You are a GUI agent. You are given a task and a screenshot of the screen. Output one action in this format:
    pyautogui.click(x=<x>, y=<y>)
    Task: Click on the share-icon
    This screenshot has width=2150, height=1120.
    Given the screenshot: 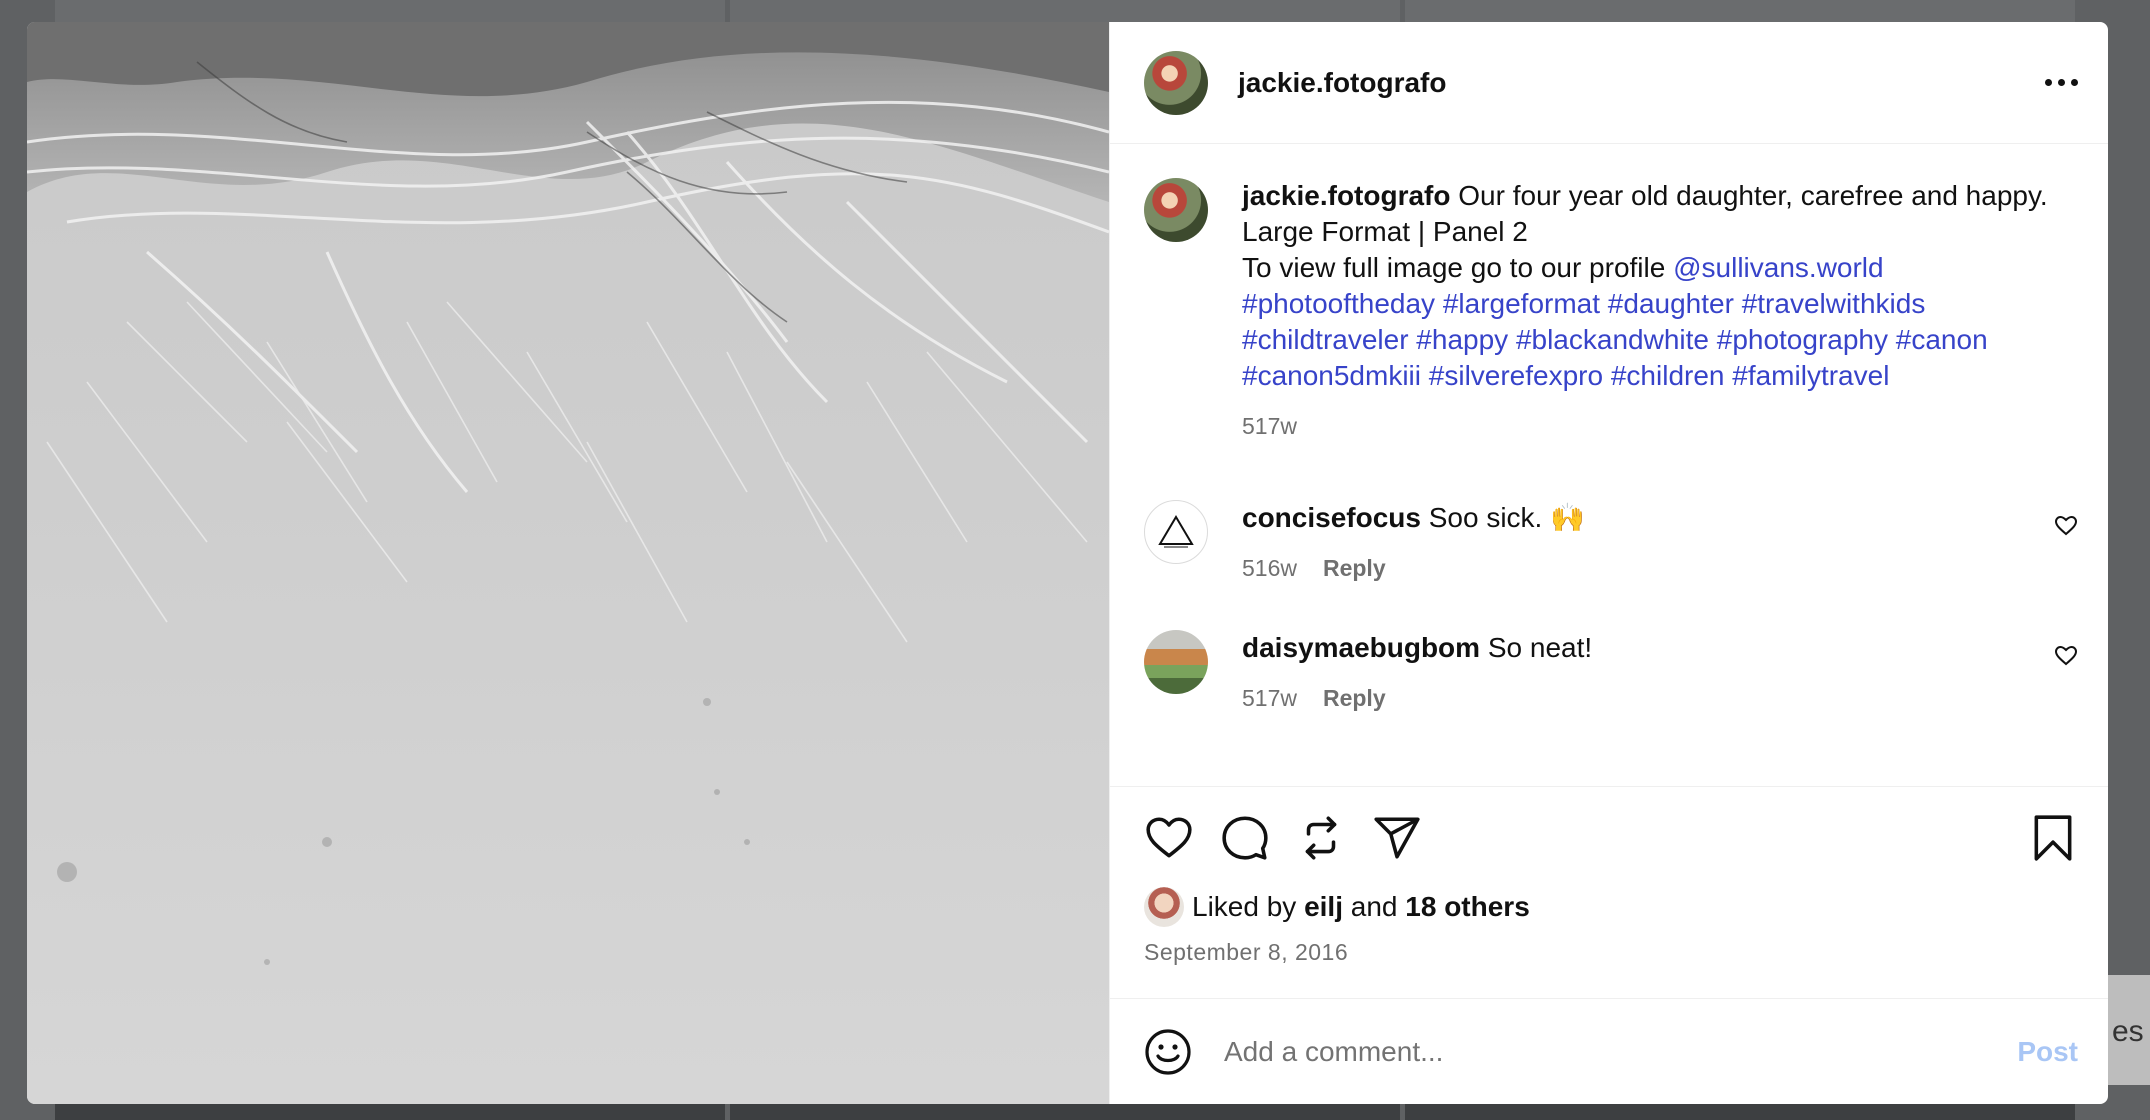 What is the action you would take?
    pyautogui.click(x=1397, y=838)
    